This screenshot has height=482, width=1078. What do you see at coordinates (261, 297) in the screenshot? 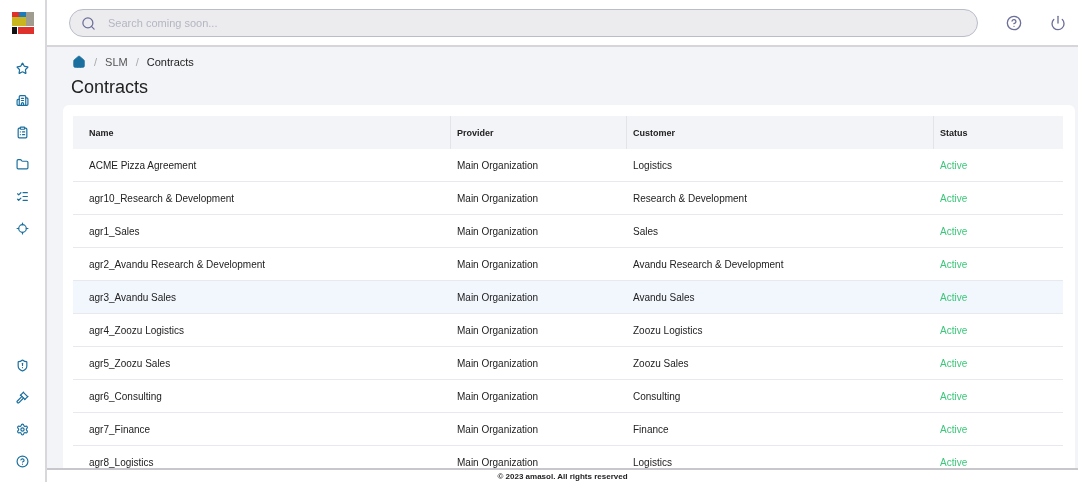
I see `table-cell: agr3_Avandu Sales` at bounding box center [261, 297].